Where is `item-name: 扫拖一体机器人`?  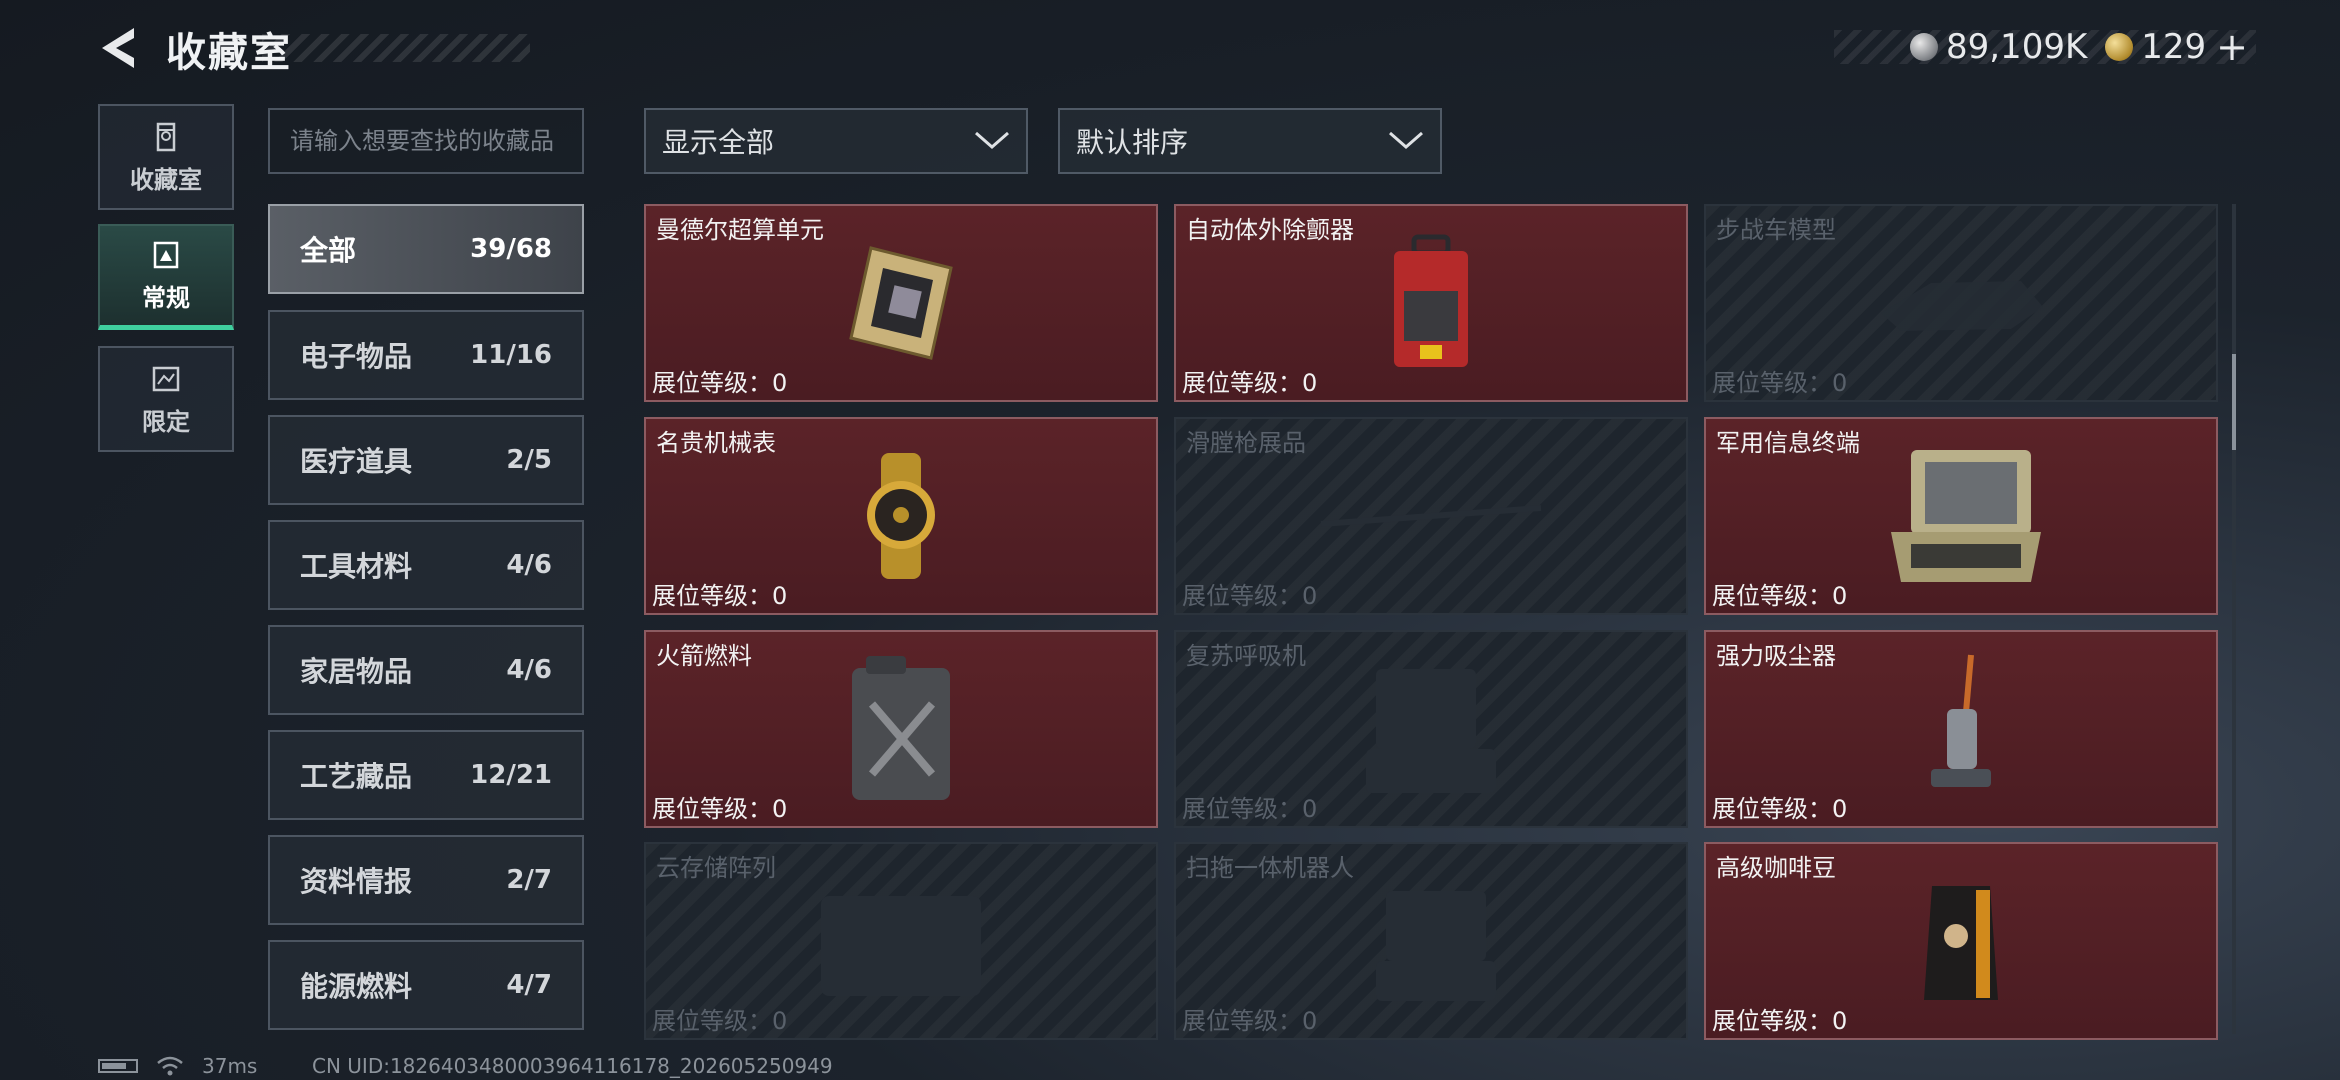 item-name: 扫拖一体机器人 is located at coordinates (1270, 868).